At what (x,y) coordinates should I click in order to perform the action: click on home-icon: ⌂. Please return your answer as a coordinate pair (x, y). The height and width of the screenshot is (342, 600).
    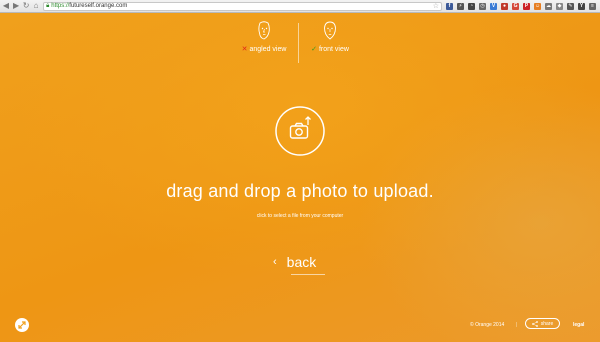
    Looking at the image, I should click on (36, 6).